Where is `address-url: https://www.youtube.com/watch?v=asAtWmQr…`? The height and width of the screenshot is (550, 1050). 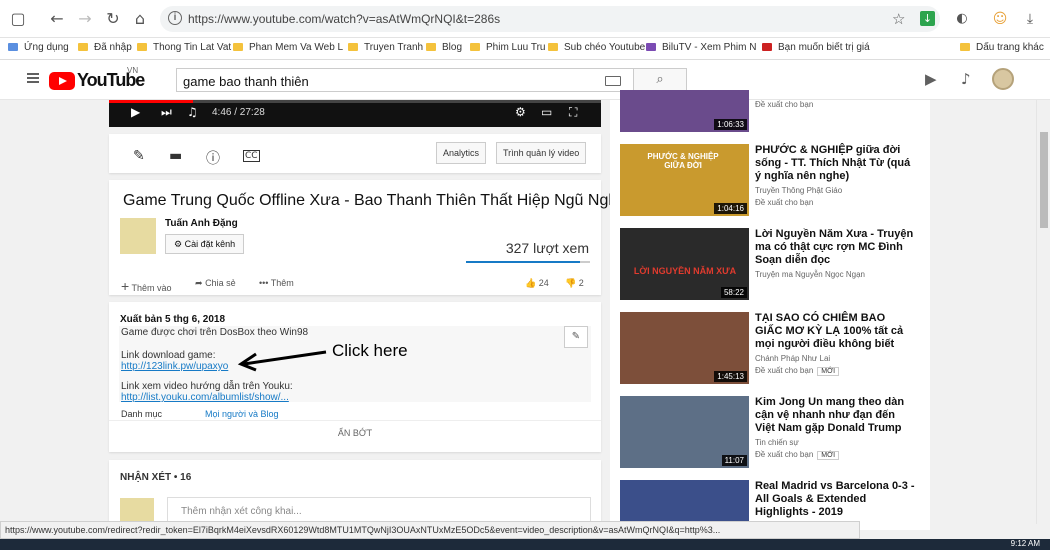
address-url: https://www.youtube.com/watch?v=asAtWmQr… is located at coordinates (344, 19).